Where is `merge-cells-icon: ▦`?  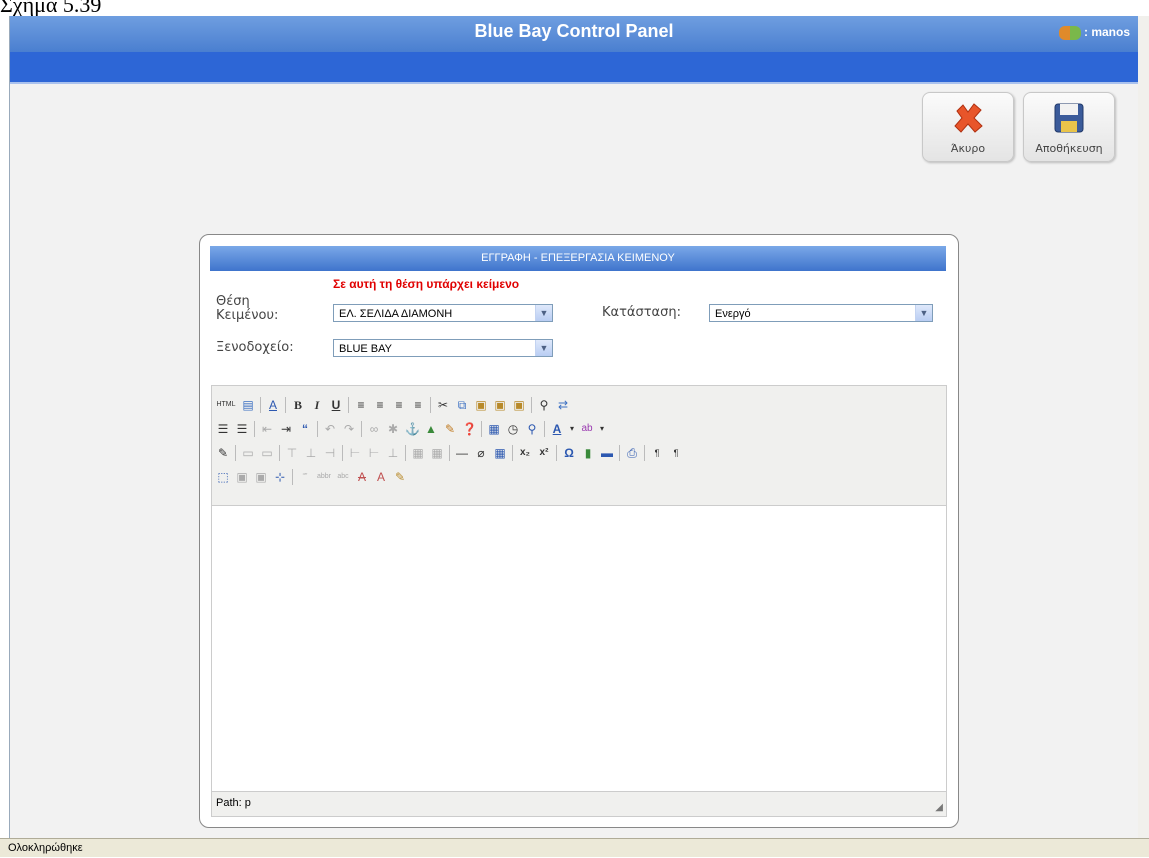 merge-cells-icon: ▦ is located at coordinates (437, 453).